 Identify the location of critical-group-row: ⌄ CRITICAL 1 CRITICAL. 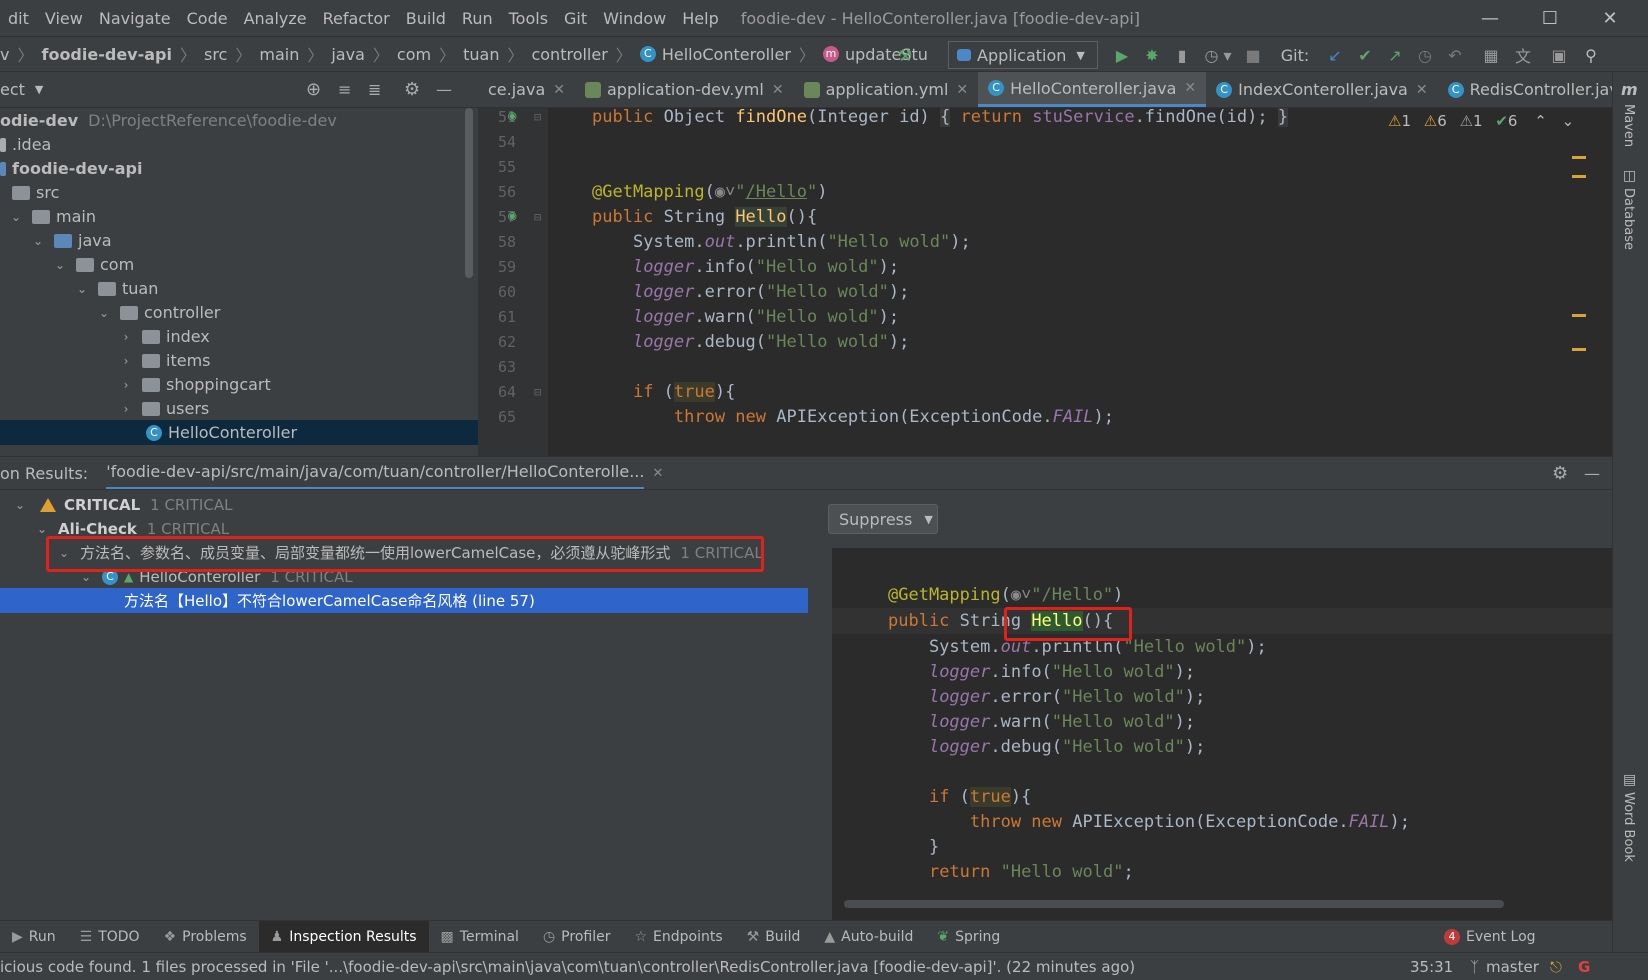
(404, 504).